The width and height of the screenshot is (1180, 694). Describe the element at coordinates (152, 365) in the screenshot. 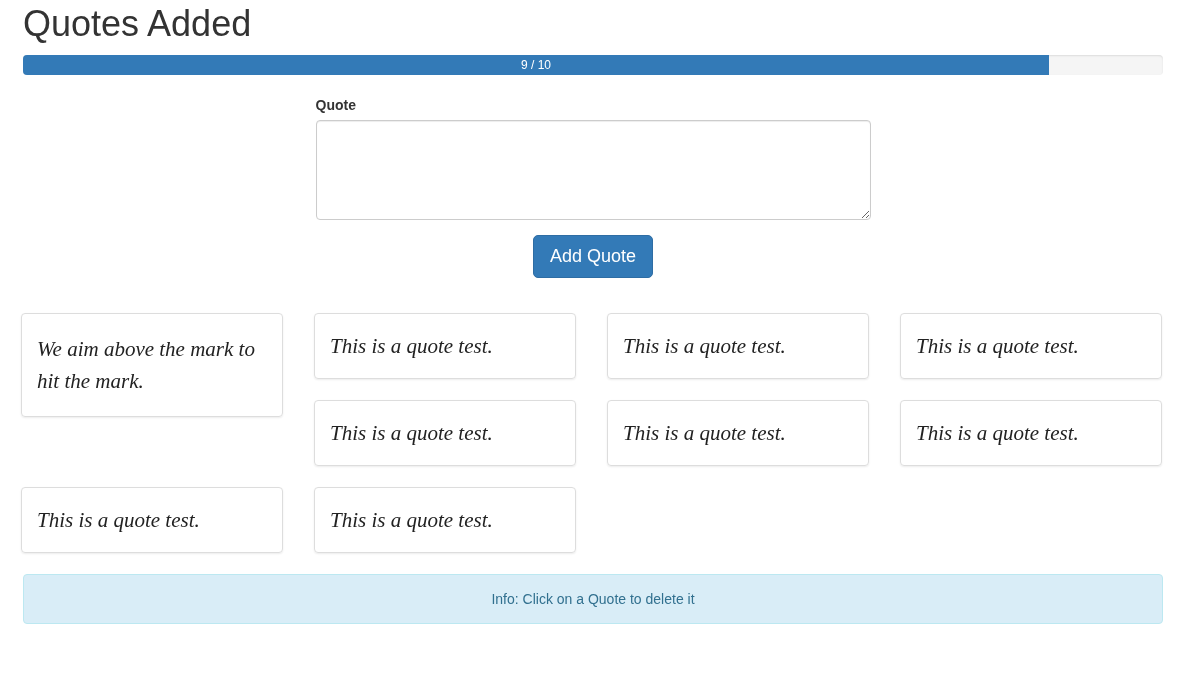

I see `quote-card: We aim above the mark to hit the mark.` at that location.